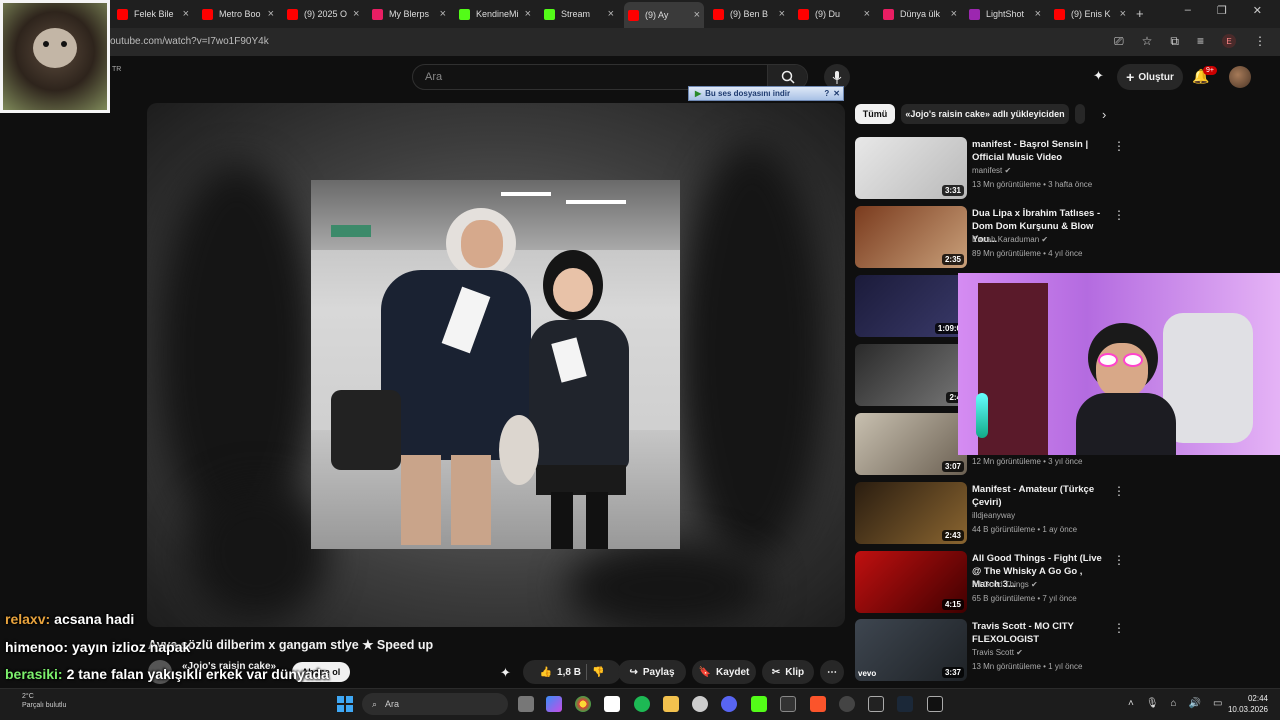 Image resolution: width=1280 pixels, height=720 pixels. Describe the element at coordinates (1150, 77) in the screenshot. I see `create-button: + Oluştur` at that location.